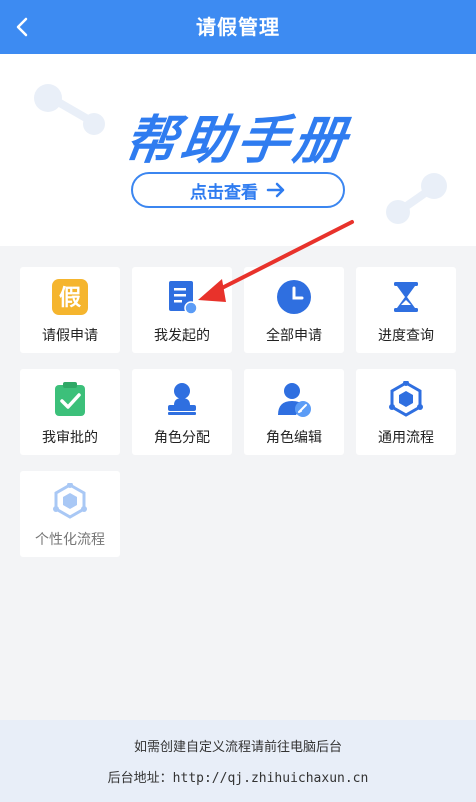 Image resolution: width=476 pixels, height=802 pixels. I want to click on app-header: 请假管理, so click(238, 27).